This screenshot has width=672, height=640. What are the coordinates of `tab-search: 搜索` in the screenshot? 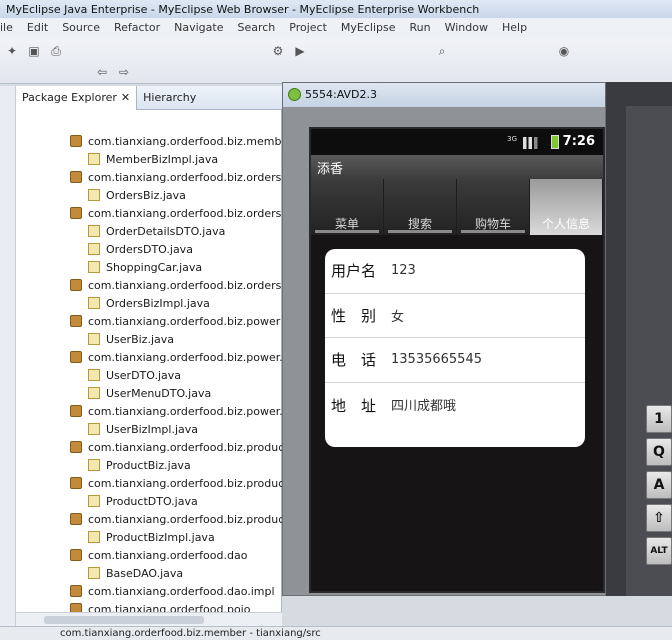 It's located at (420, 207).